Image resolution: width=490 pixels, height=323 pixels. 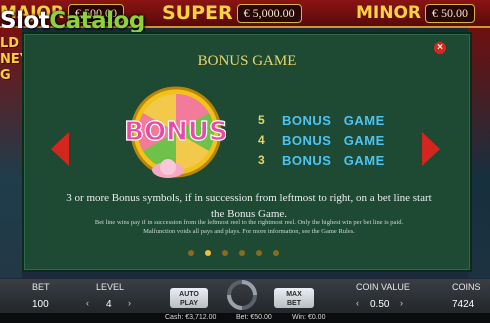 I want to click on game-title-line: LD, so click(x=10, y=43).